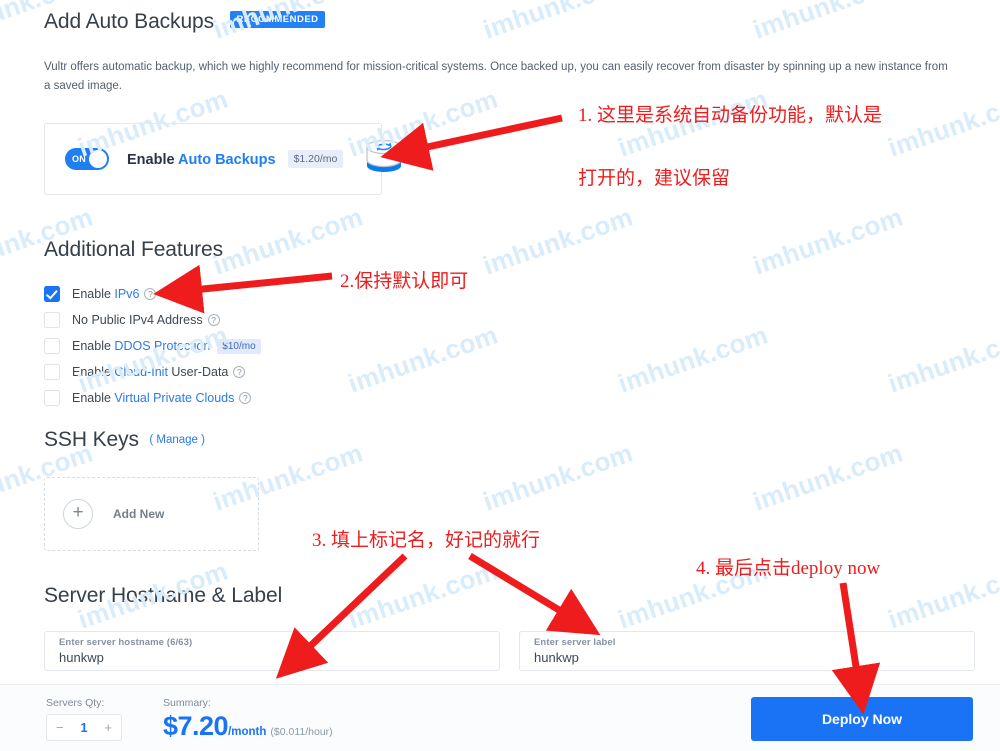 Image resolution: width=1000 pixels, height=751 pixels. I want to click on plus-icon: +, so click(78, 514).